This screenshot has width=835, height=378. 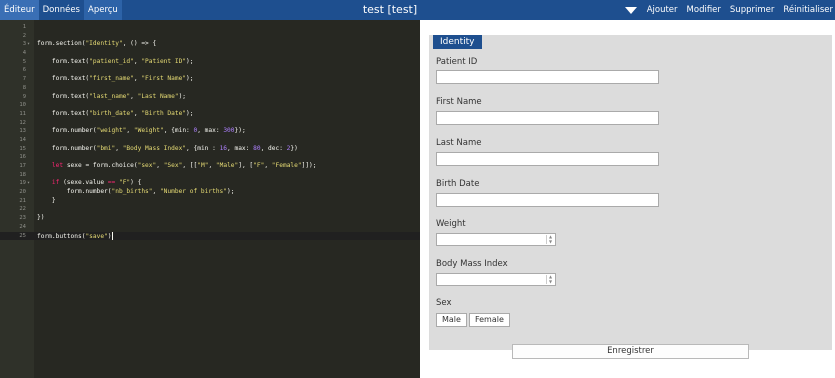 I want to click on line-number: 19, so click(x=22, y=183).